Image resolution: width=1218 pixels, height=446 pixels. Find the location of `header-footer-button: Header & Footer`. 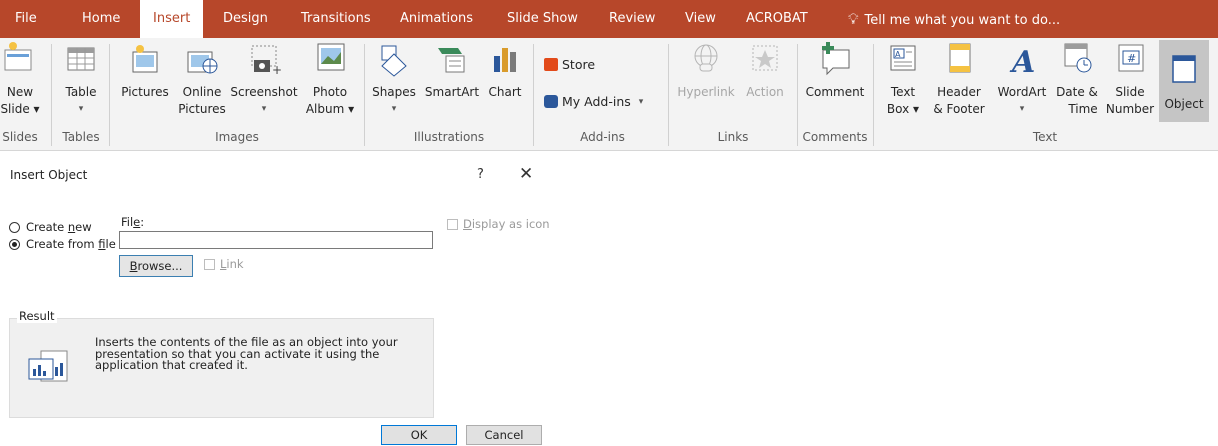

header-footer-button: Header & Footer is located at coordinates (959, 79).